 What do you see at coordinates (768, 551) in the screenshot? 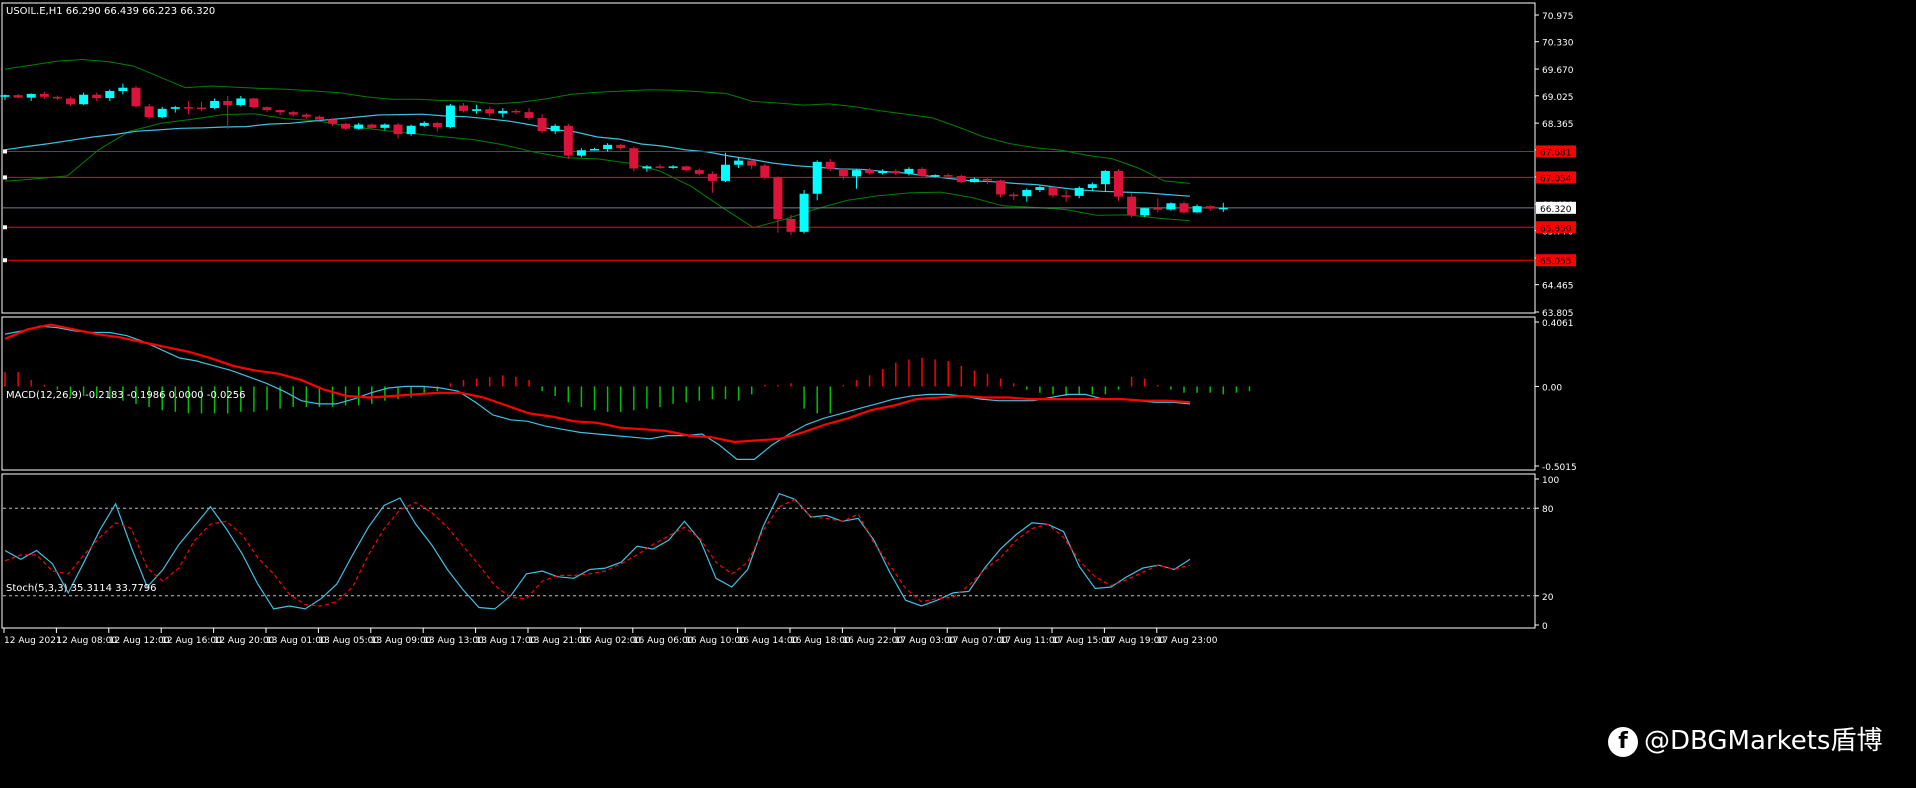
I see `stochastic-panel` at bounding box center [768, 551].